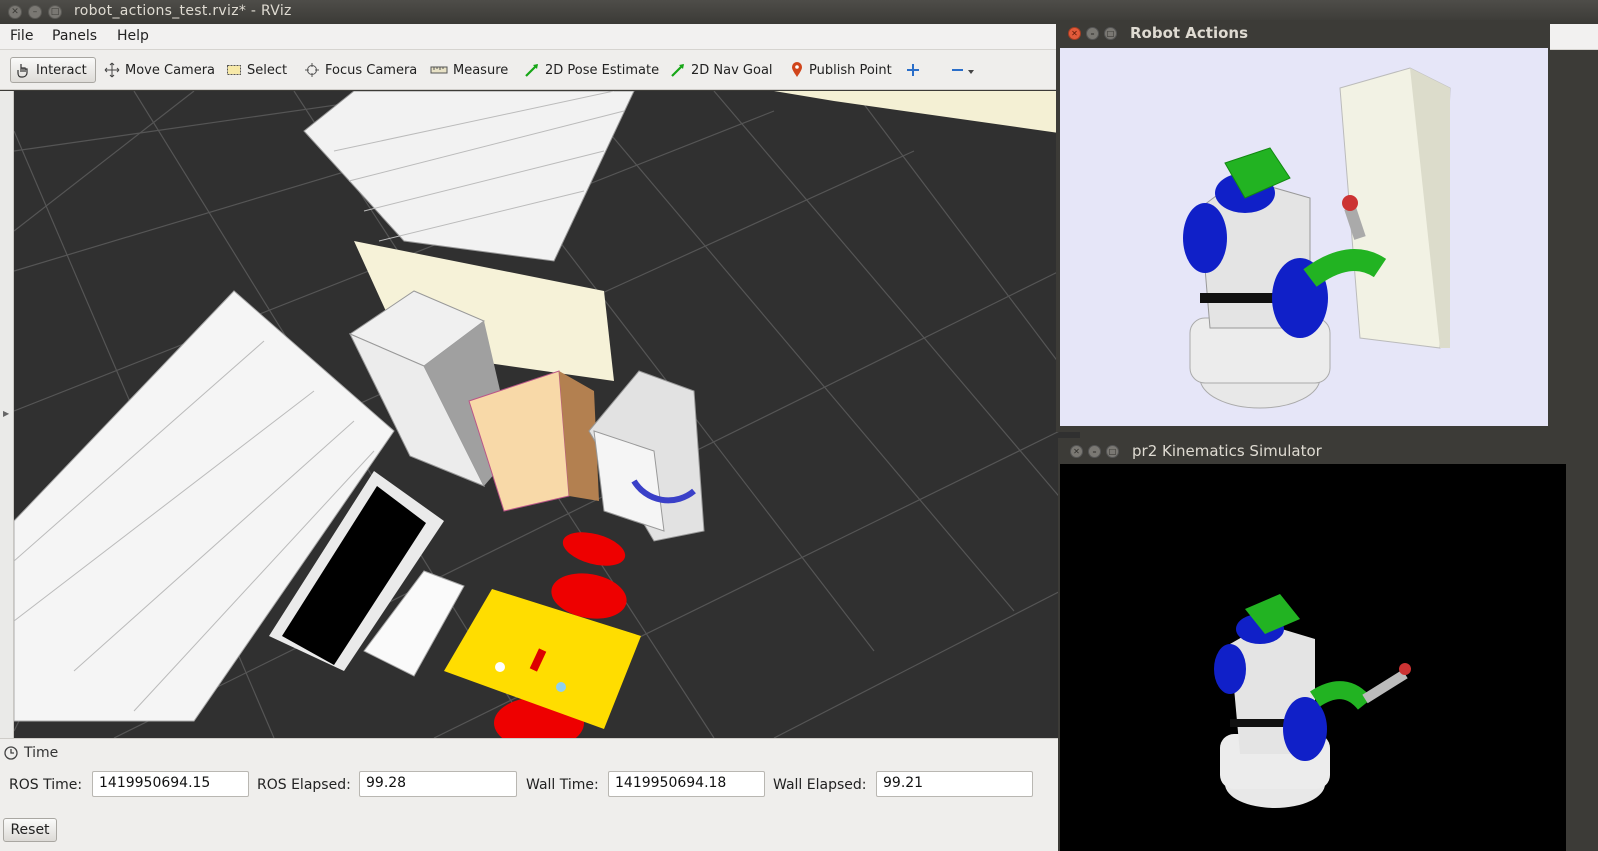  I want to click on maximize-window-button: □, so click(55, 12).